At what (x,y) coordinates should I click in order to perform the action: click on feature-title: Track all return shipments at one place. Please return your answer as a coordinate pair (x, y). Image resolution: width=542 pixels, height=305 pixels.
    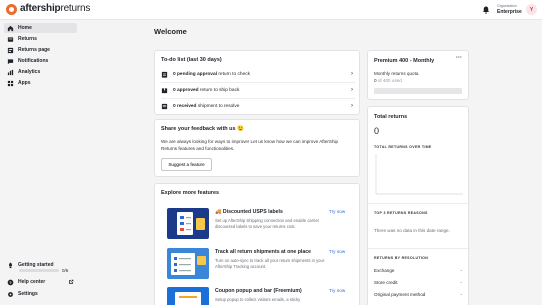
    Looking at the image, I should click on (263, 252).